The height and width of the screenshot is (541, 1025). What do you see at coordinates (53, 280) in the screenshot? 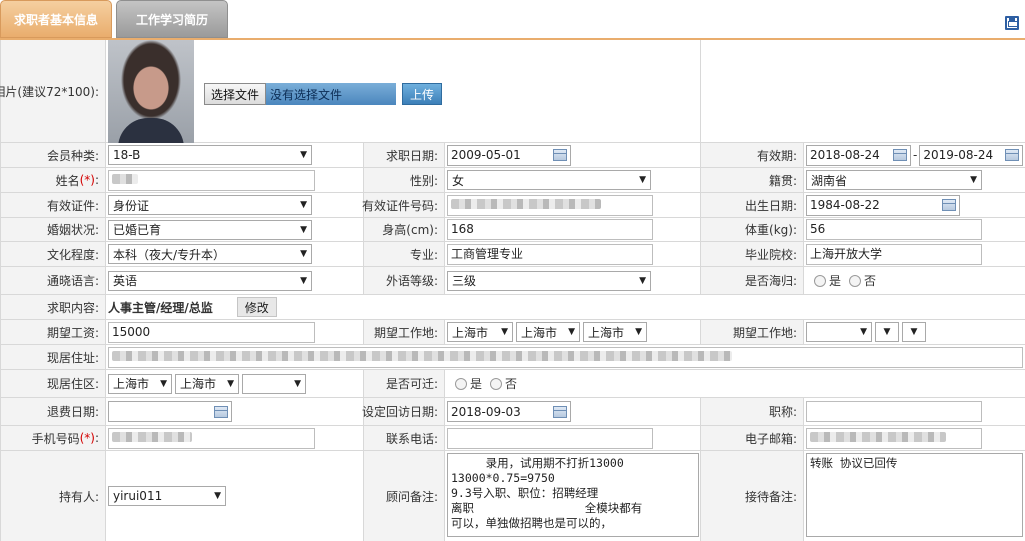
I see `language-label: 通晓语言:` at bounding box center [53, 280].